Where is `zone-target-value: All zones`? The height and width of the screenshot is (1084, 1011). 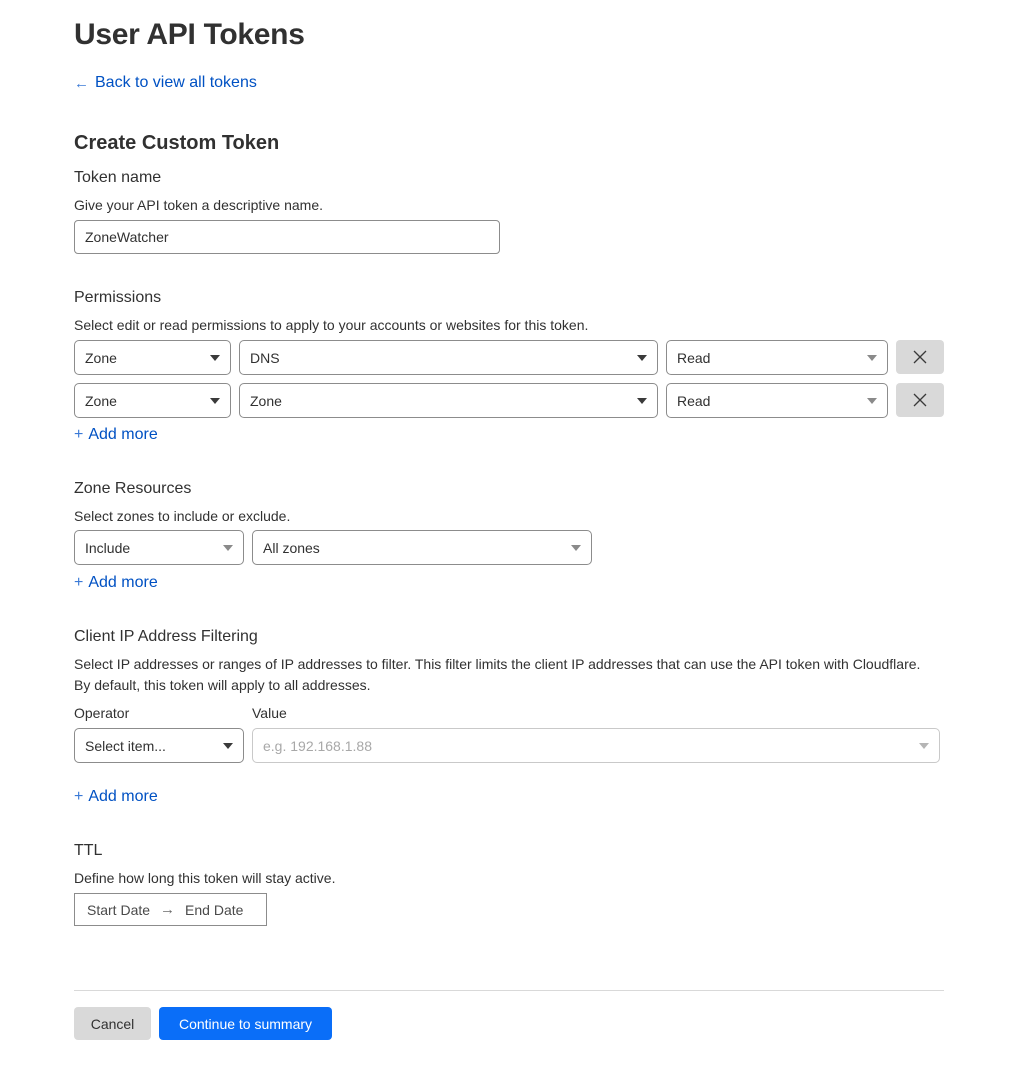 zone-target-value: All zones is located at coordinates (291, 547).